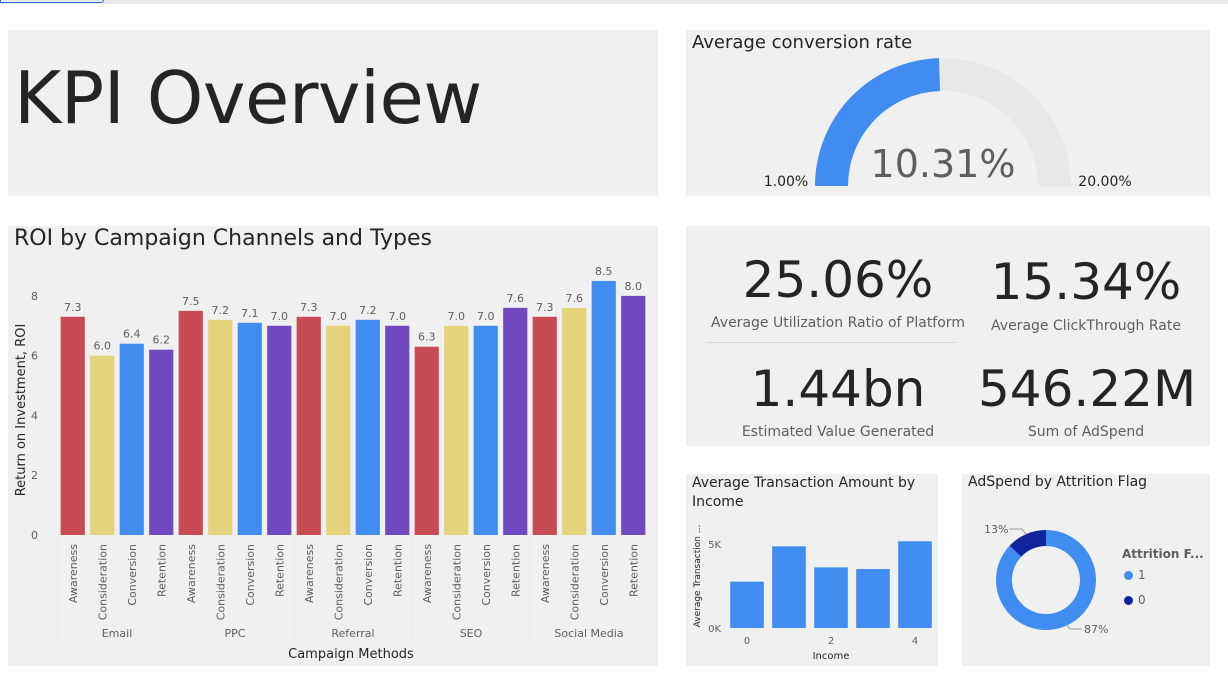 This screenshot has height=686, width=1228. Describe the element at coordinates (588, 633) in the screenshot. I see `roi-group-label: Social Media` at that location.